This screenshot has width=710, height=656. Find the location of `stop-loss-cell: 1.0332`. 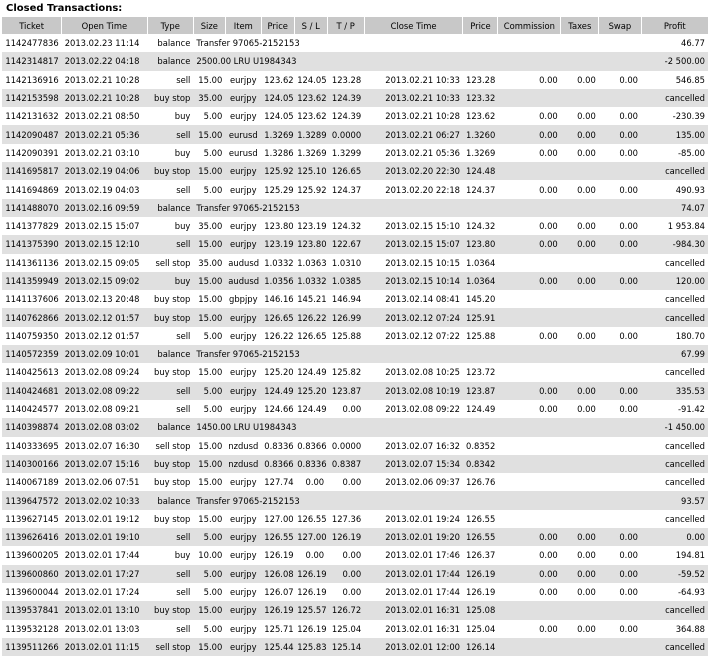

stop-loss-cell: 1.0332 is located at coordinates (311, 281).